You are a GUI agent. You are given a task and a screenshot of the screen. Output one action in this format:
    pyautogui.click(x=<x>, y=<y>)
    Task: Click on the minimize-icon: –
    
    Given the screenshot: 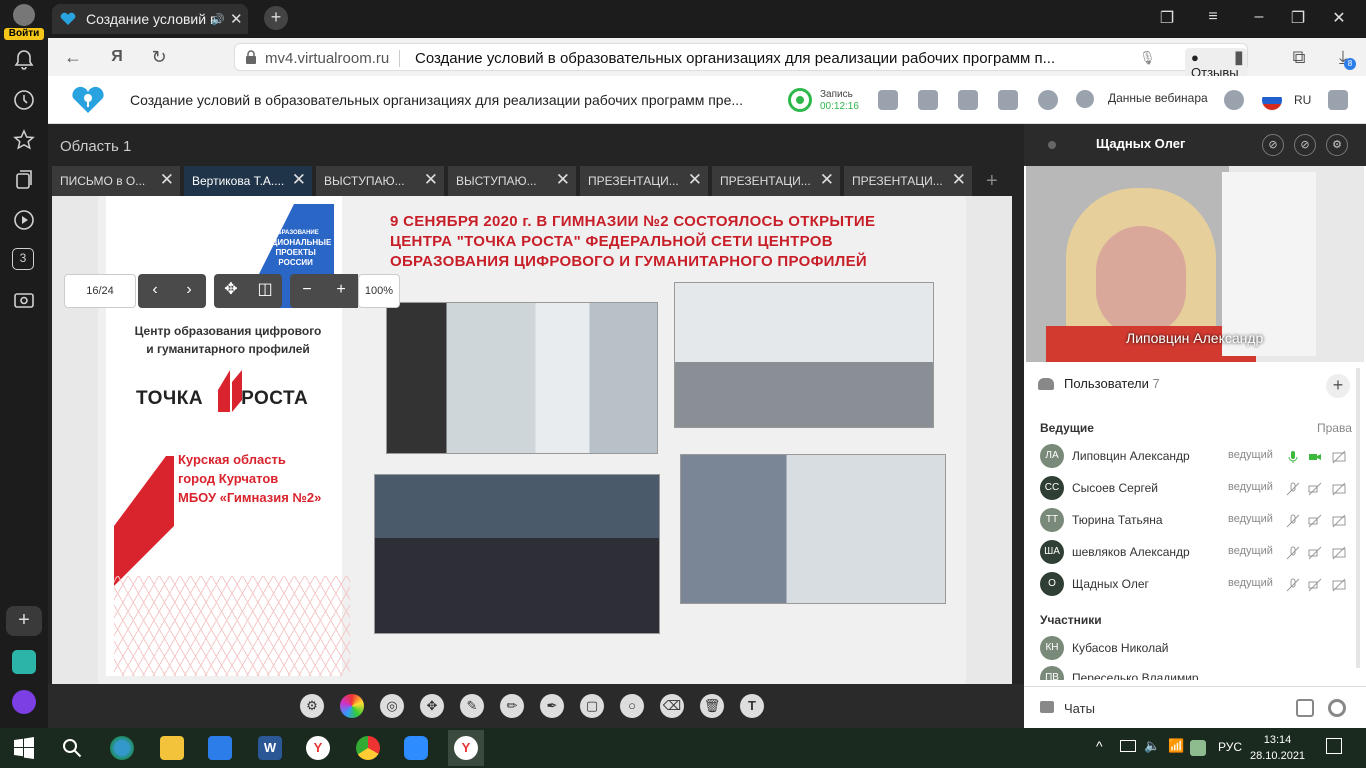 What is the action you would take?
    pyautogui.click(x=1259, y=17)
    